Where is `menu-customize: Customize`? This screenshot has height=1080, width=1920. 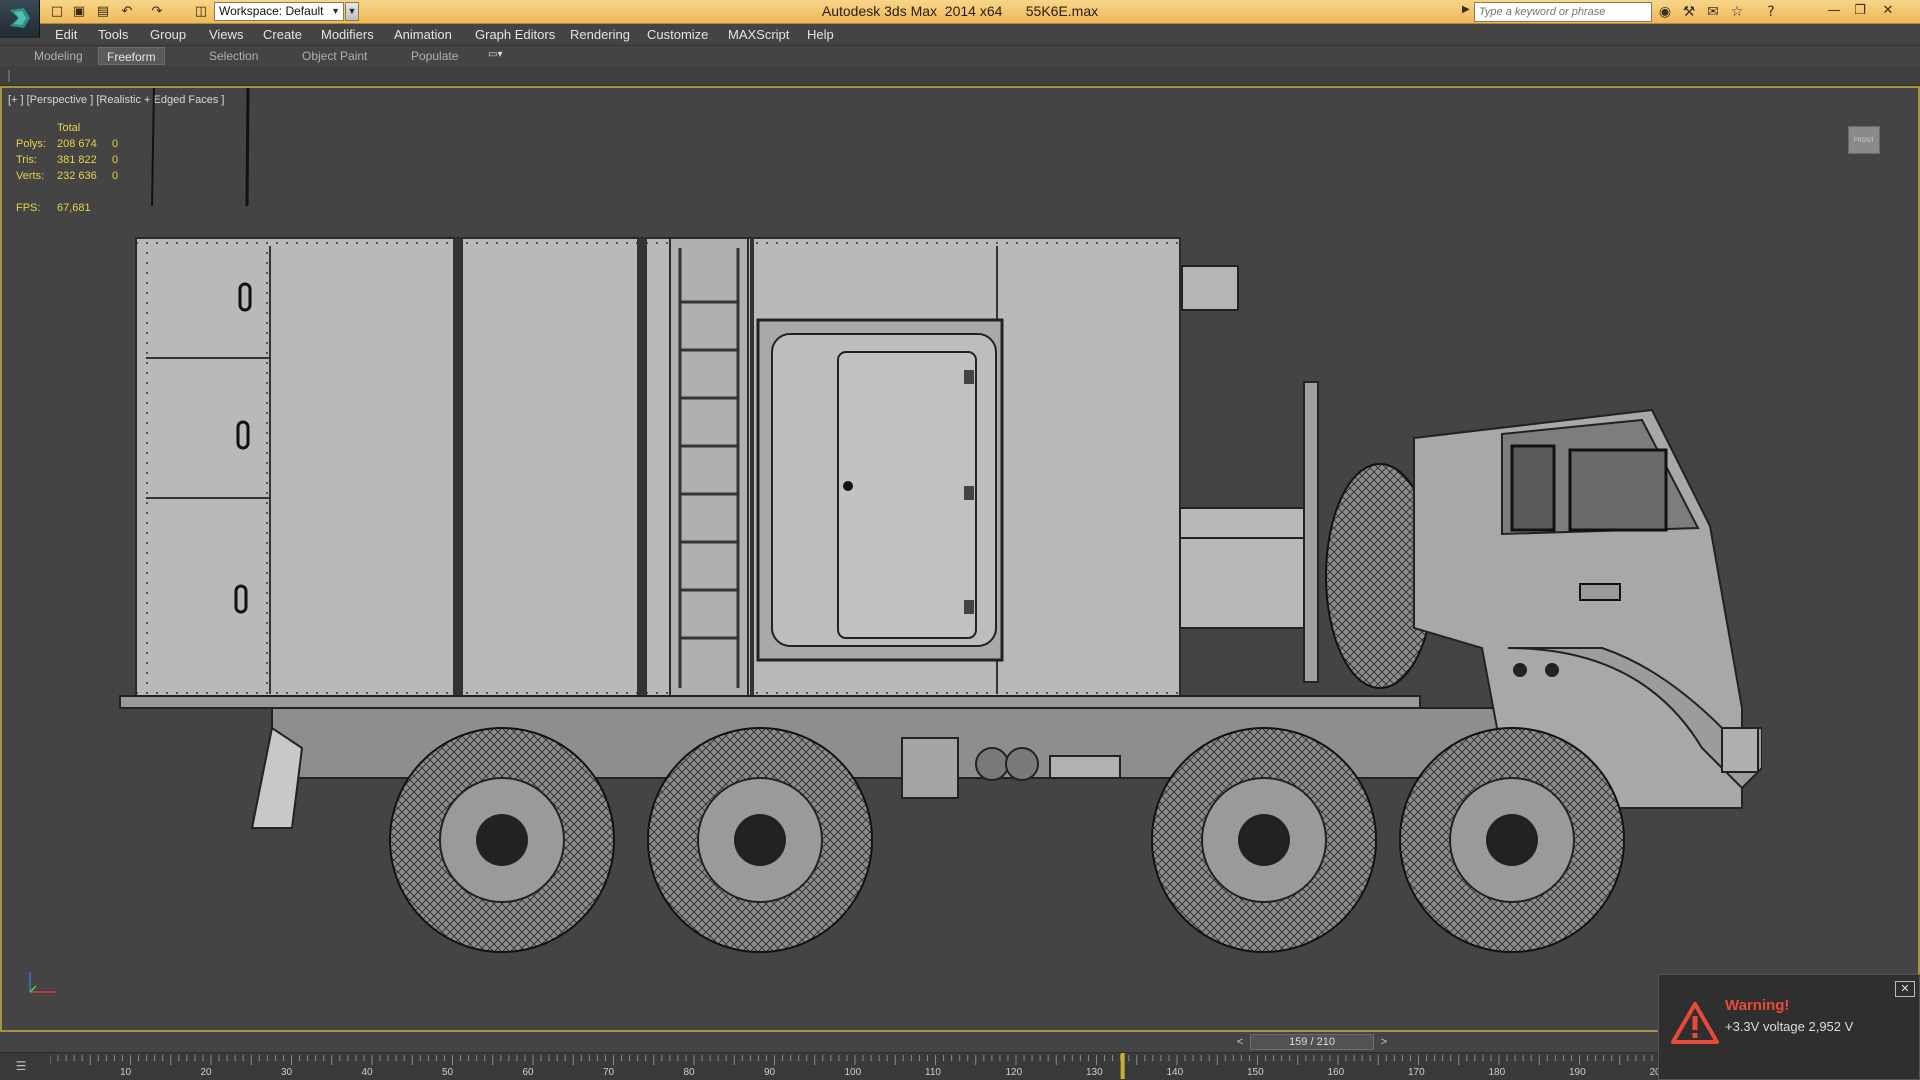
menu-customize: Customize is located at coordinates (677, 34).